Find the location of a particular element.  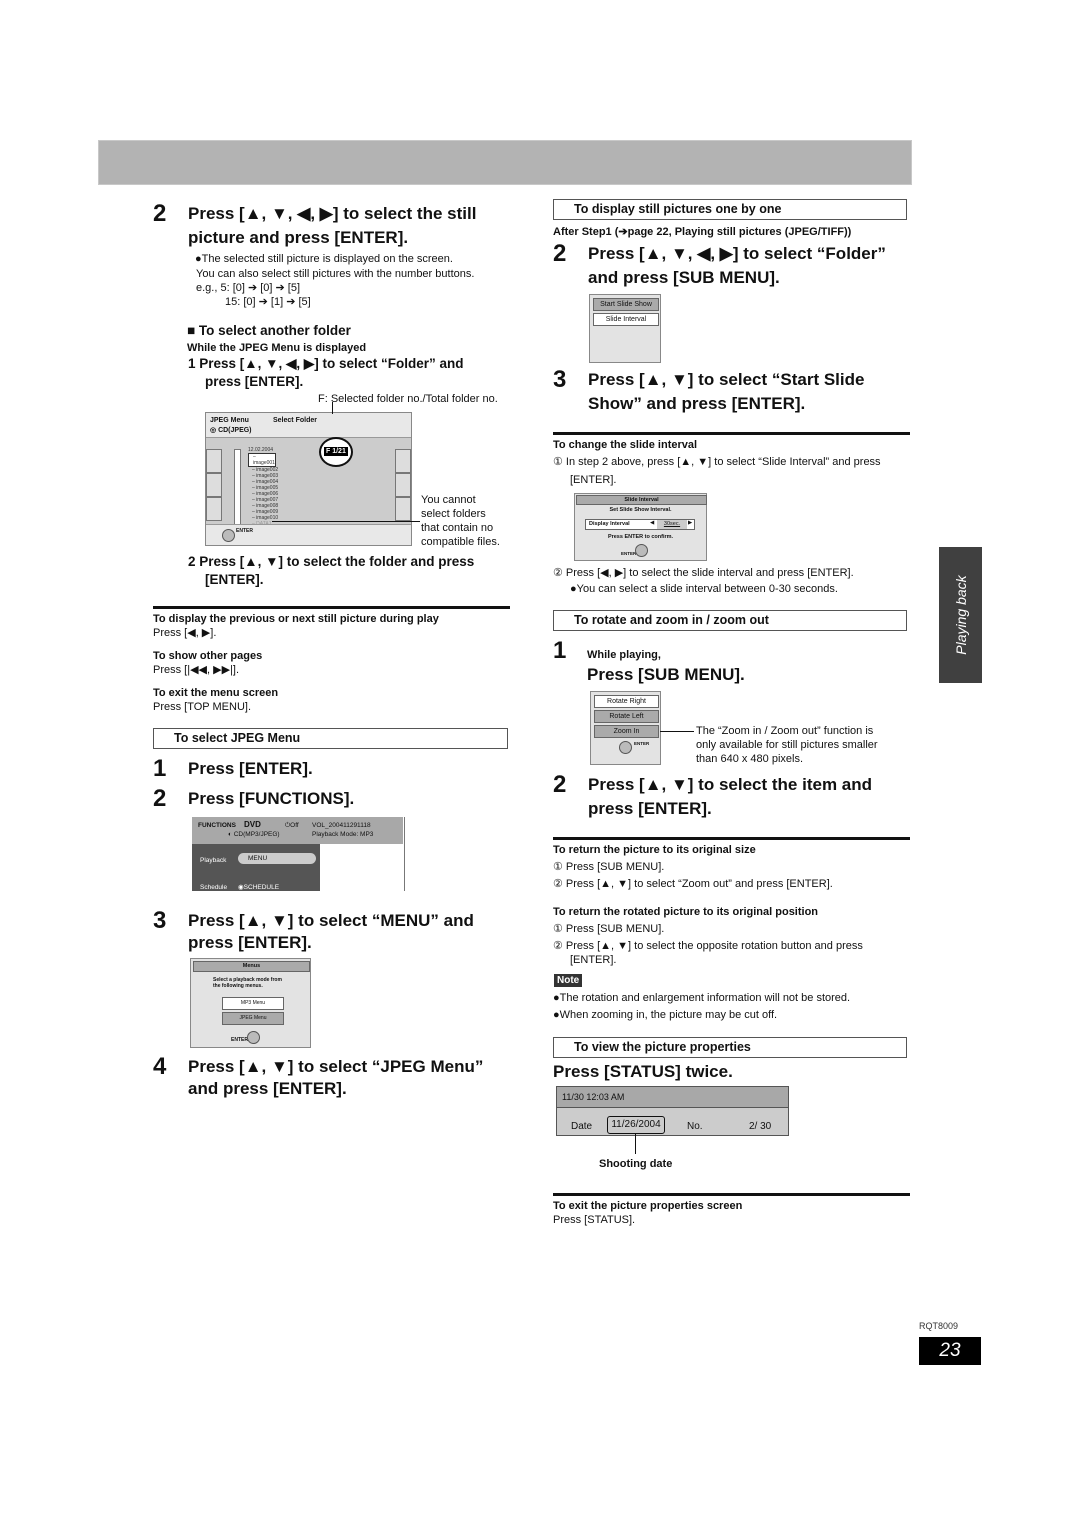

tip-text: Press [◀, ▶]. is located at coordinates (185, 633).